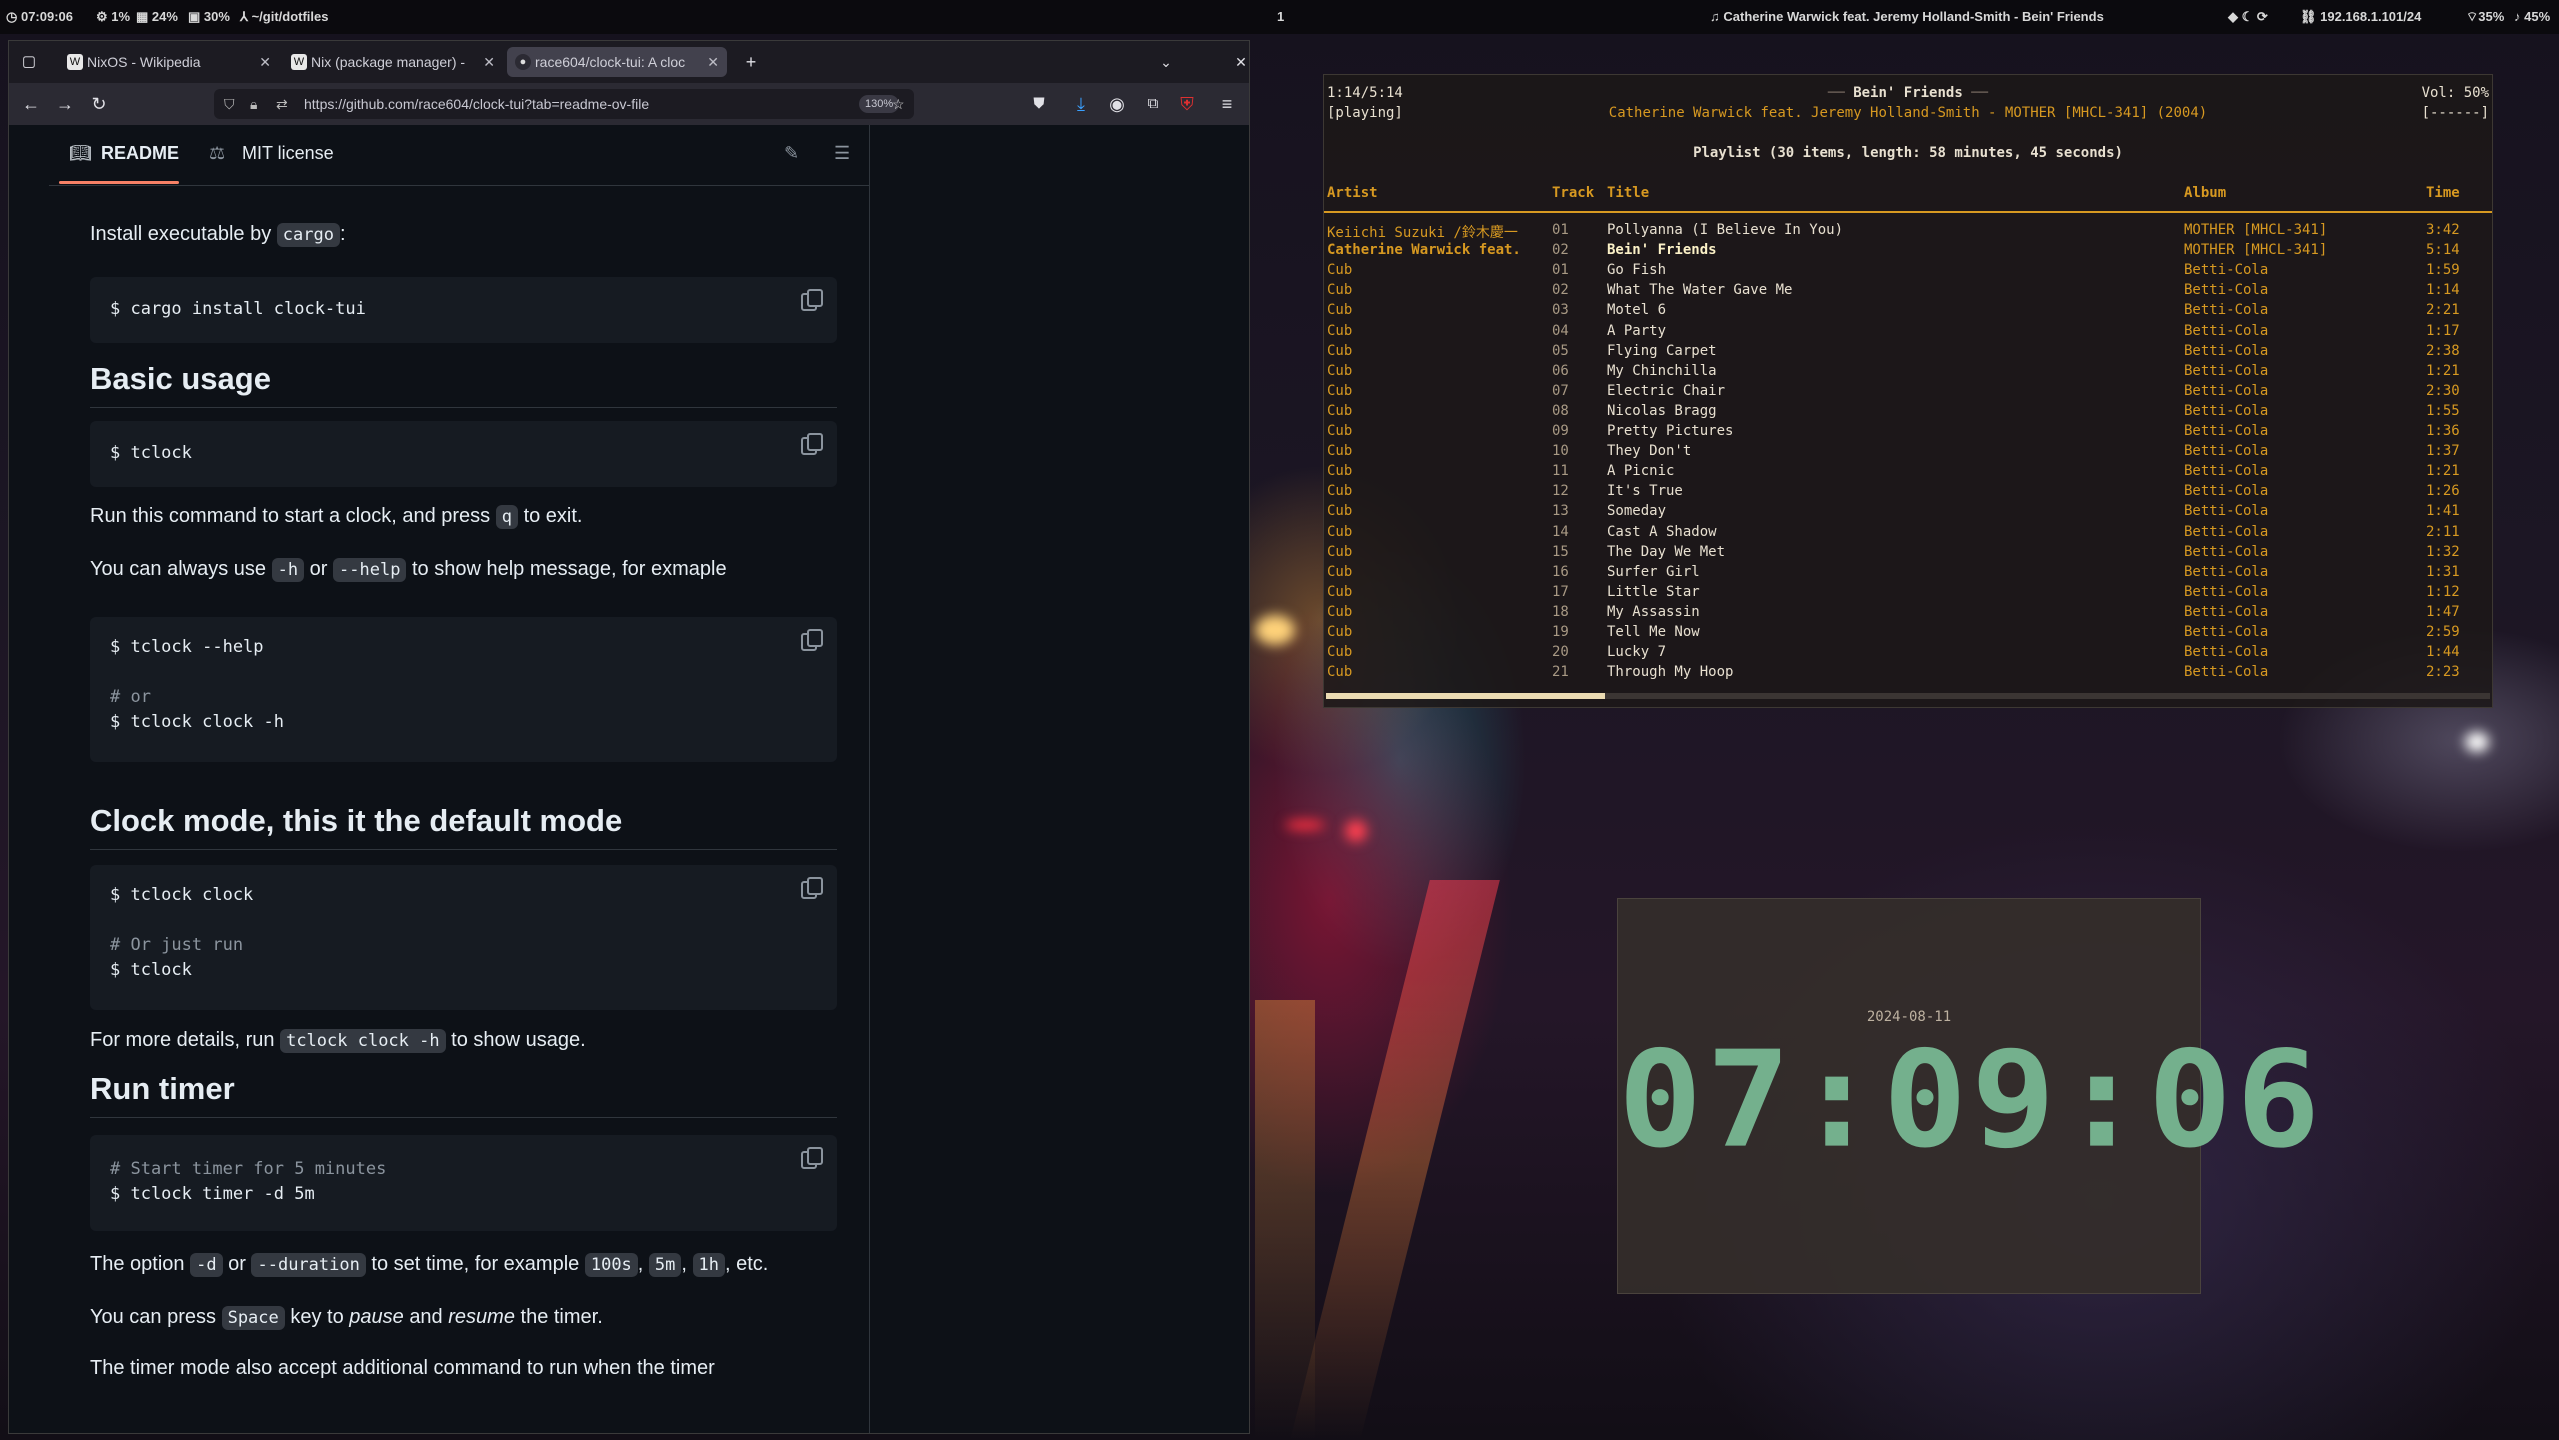 Image resolution: width=2559 pixels, height=1440 pixels. I want to click on playlist-row: Cub 12 It's True Betti-Cola 1:26, so click(1908, 493).